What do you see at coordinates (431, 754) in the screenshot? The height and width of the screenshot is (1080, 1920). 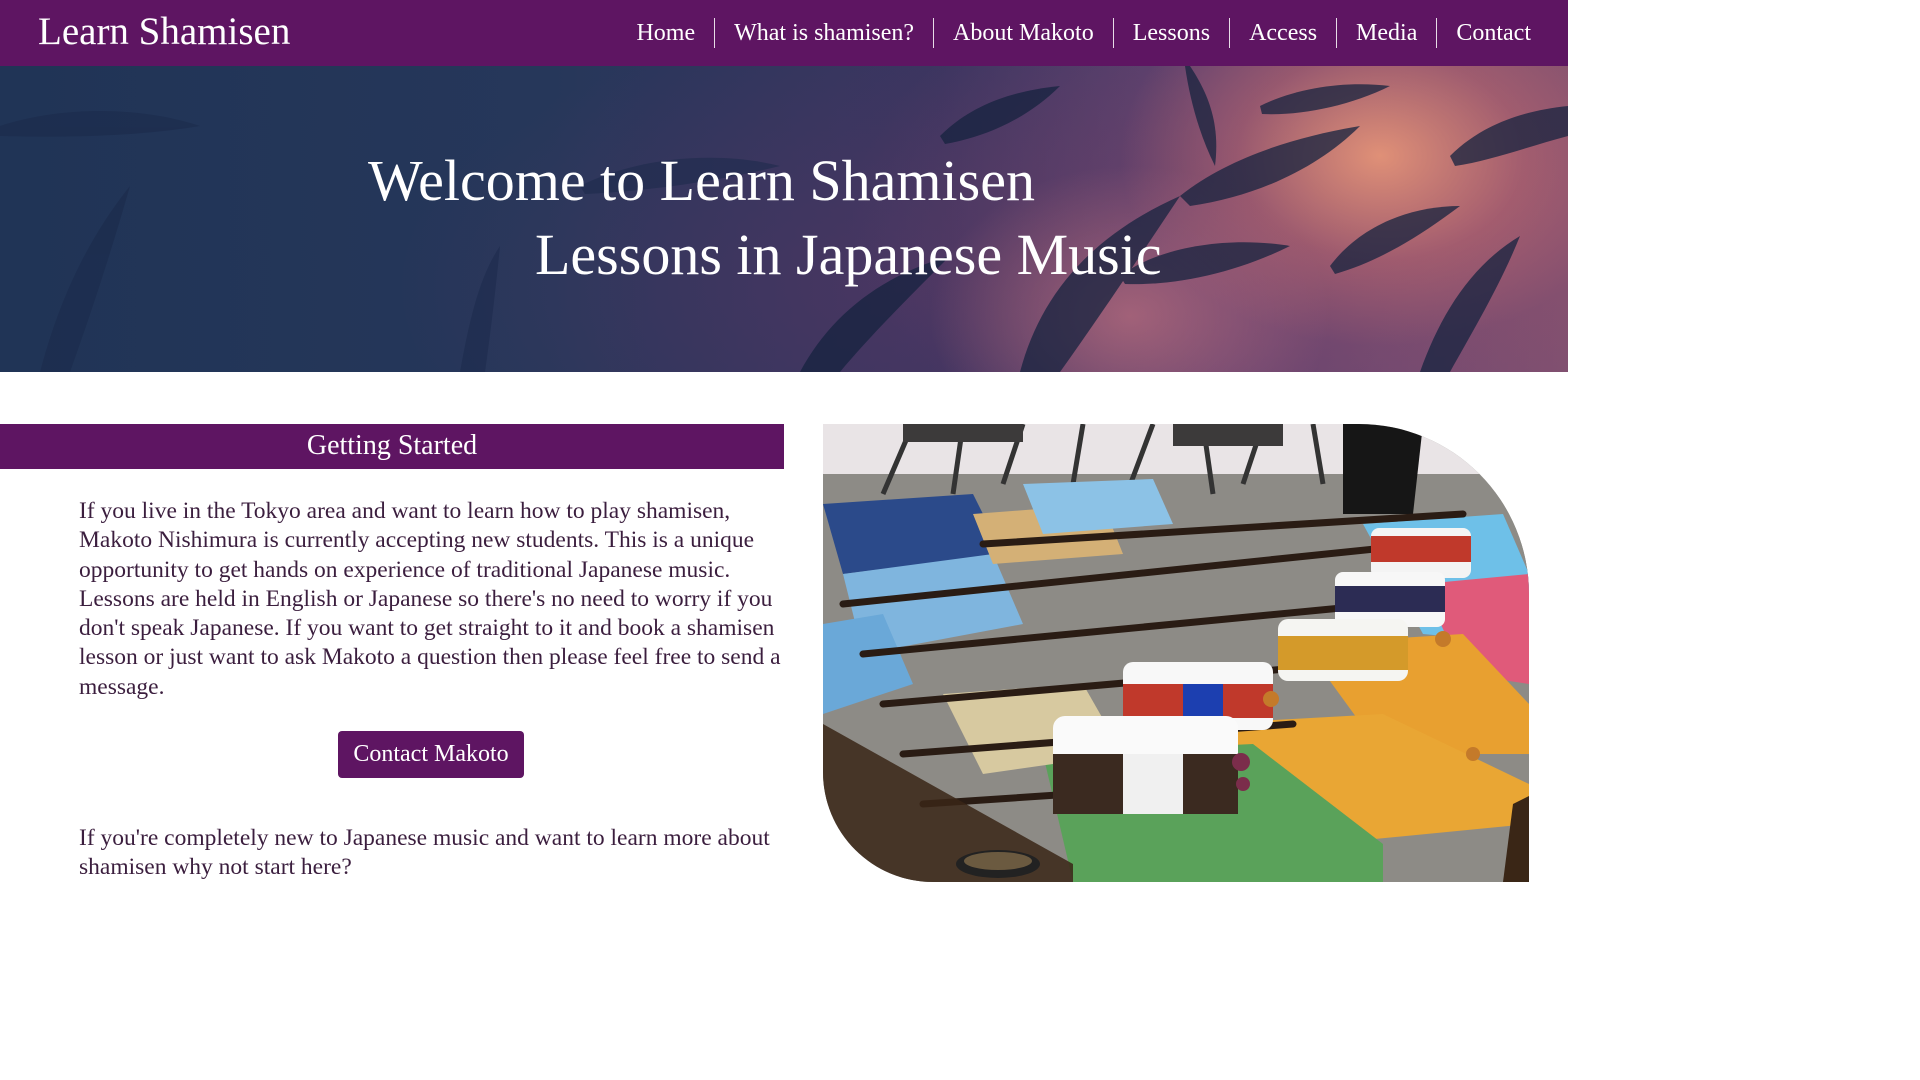 I see `contact-makoto-button: Contact Makoto` at bounding box center [431, 754].